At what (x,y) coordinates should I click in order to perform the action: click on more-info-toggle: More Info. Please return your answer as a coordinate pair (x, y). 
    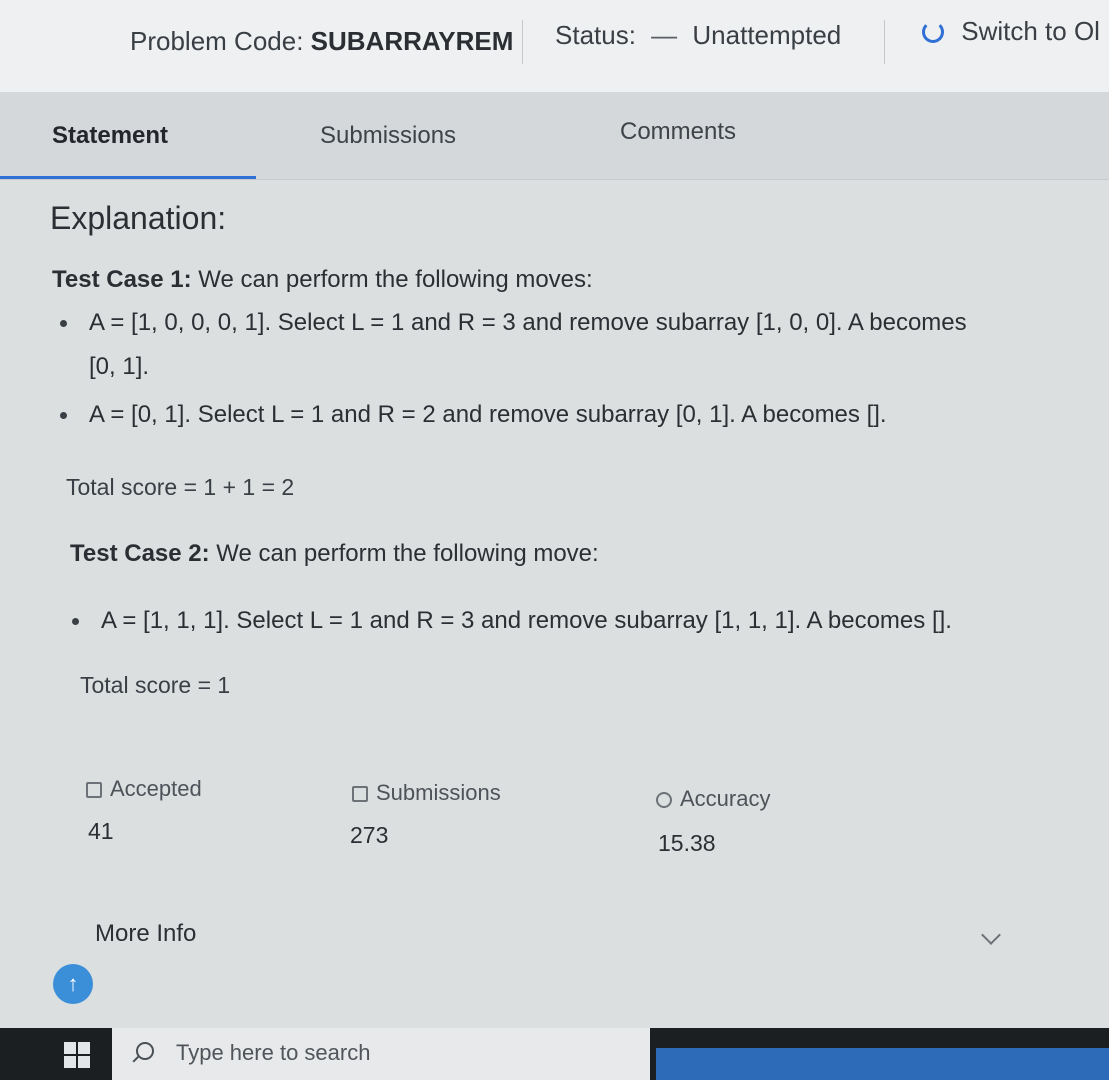
    Looking at the image, I should click on (145, 934).